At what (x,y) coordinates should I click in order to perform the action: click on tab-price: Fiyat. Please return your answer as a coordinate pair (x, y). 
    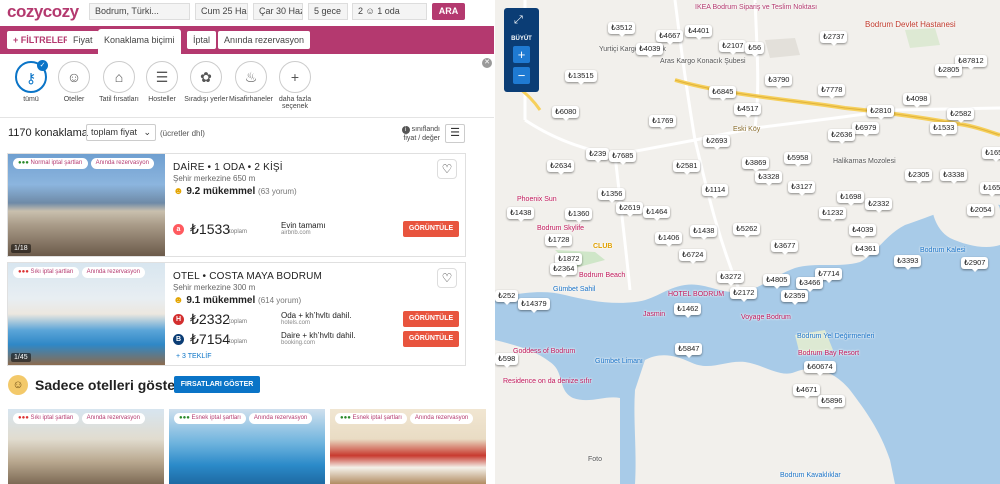
    Looking at the image, I should click on (83, 40).